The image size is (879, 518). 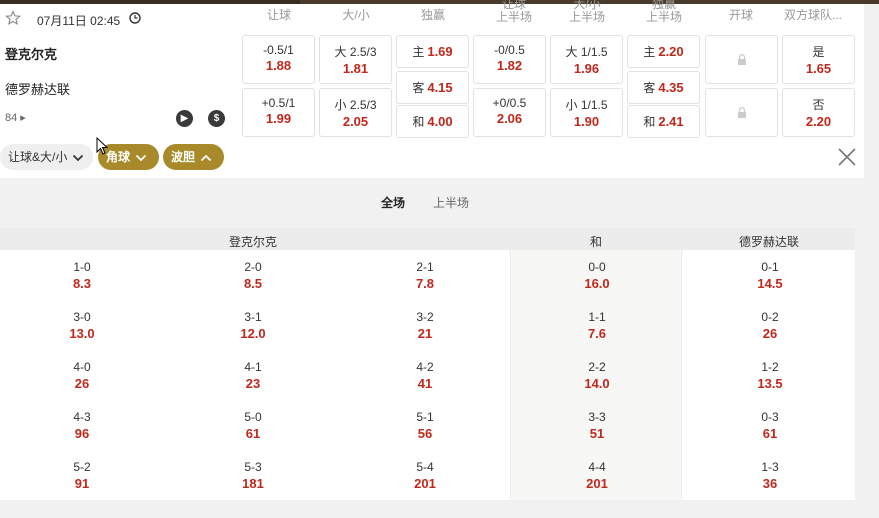 I want to click on correct-score-cell: 5-2 91, so click(x=82, y=475).